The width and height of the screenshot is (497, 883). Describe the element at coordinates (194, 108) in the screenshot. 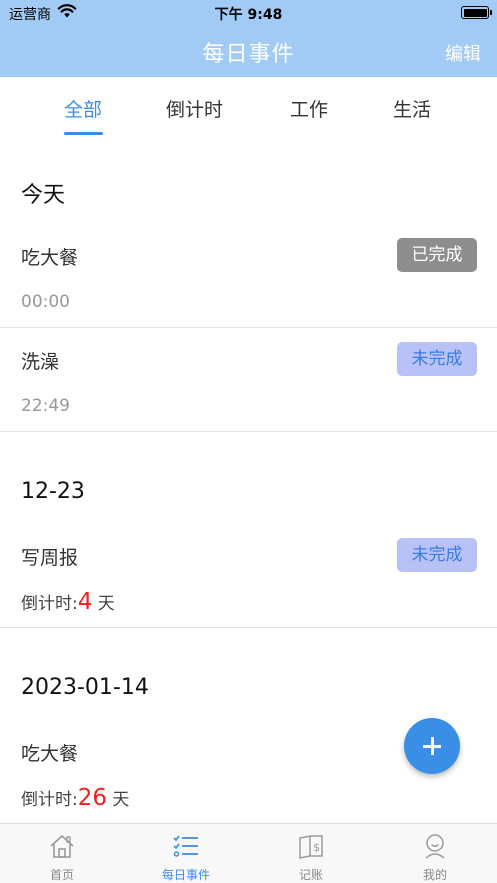

I see `tab-countdown: 倒计时` at that location.